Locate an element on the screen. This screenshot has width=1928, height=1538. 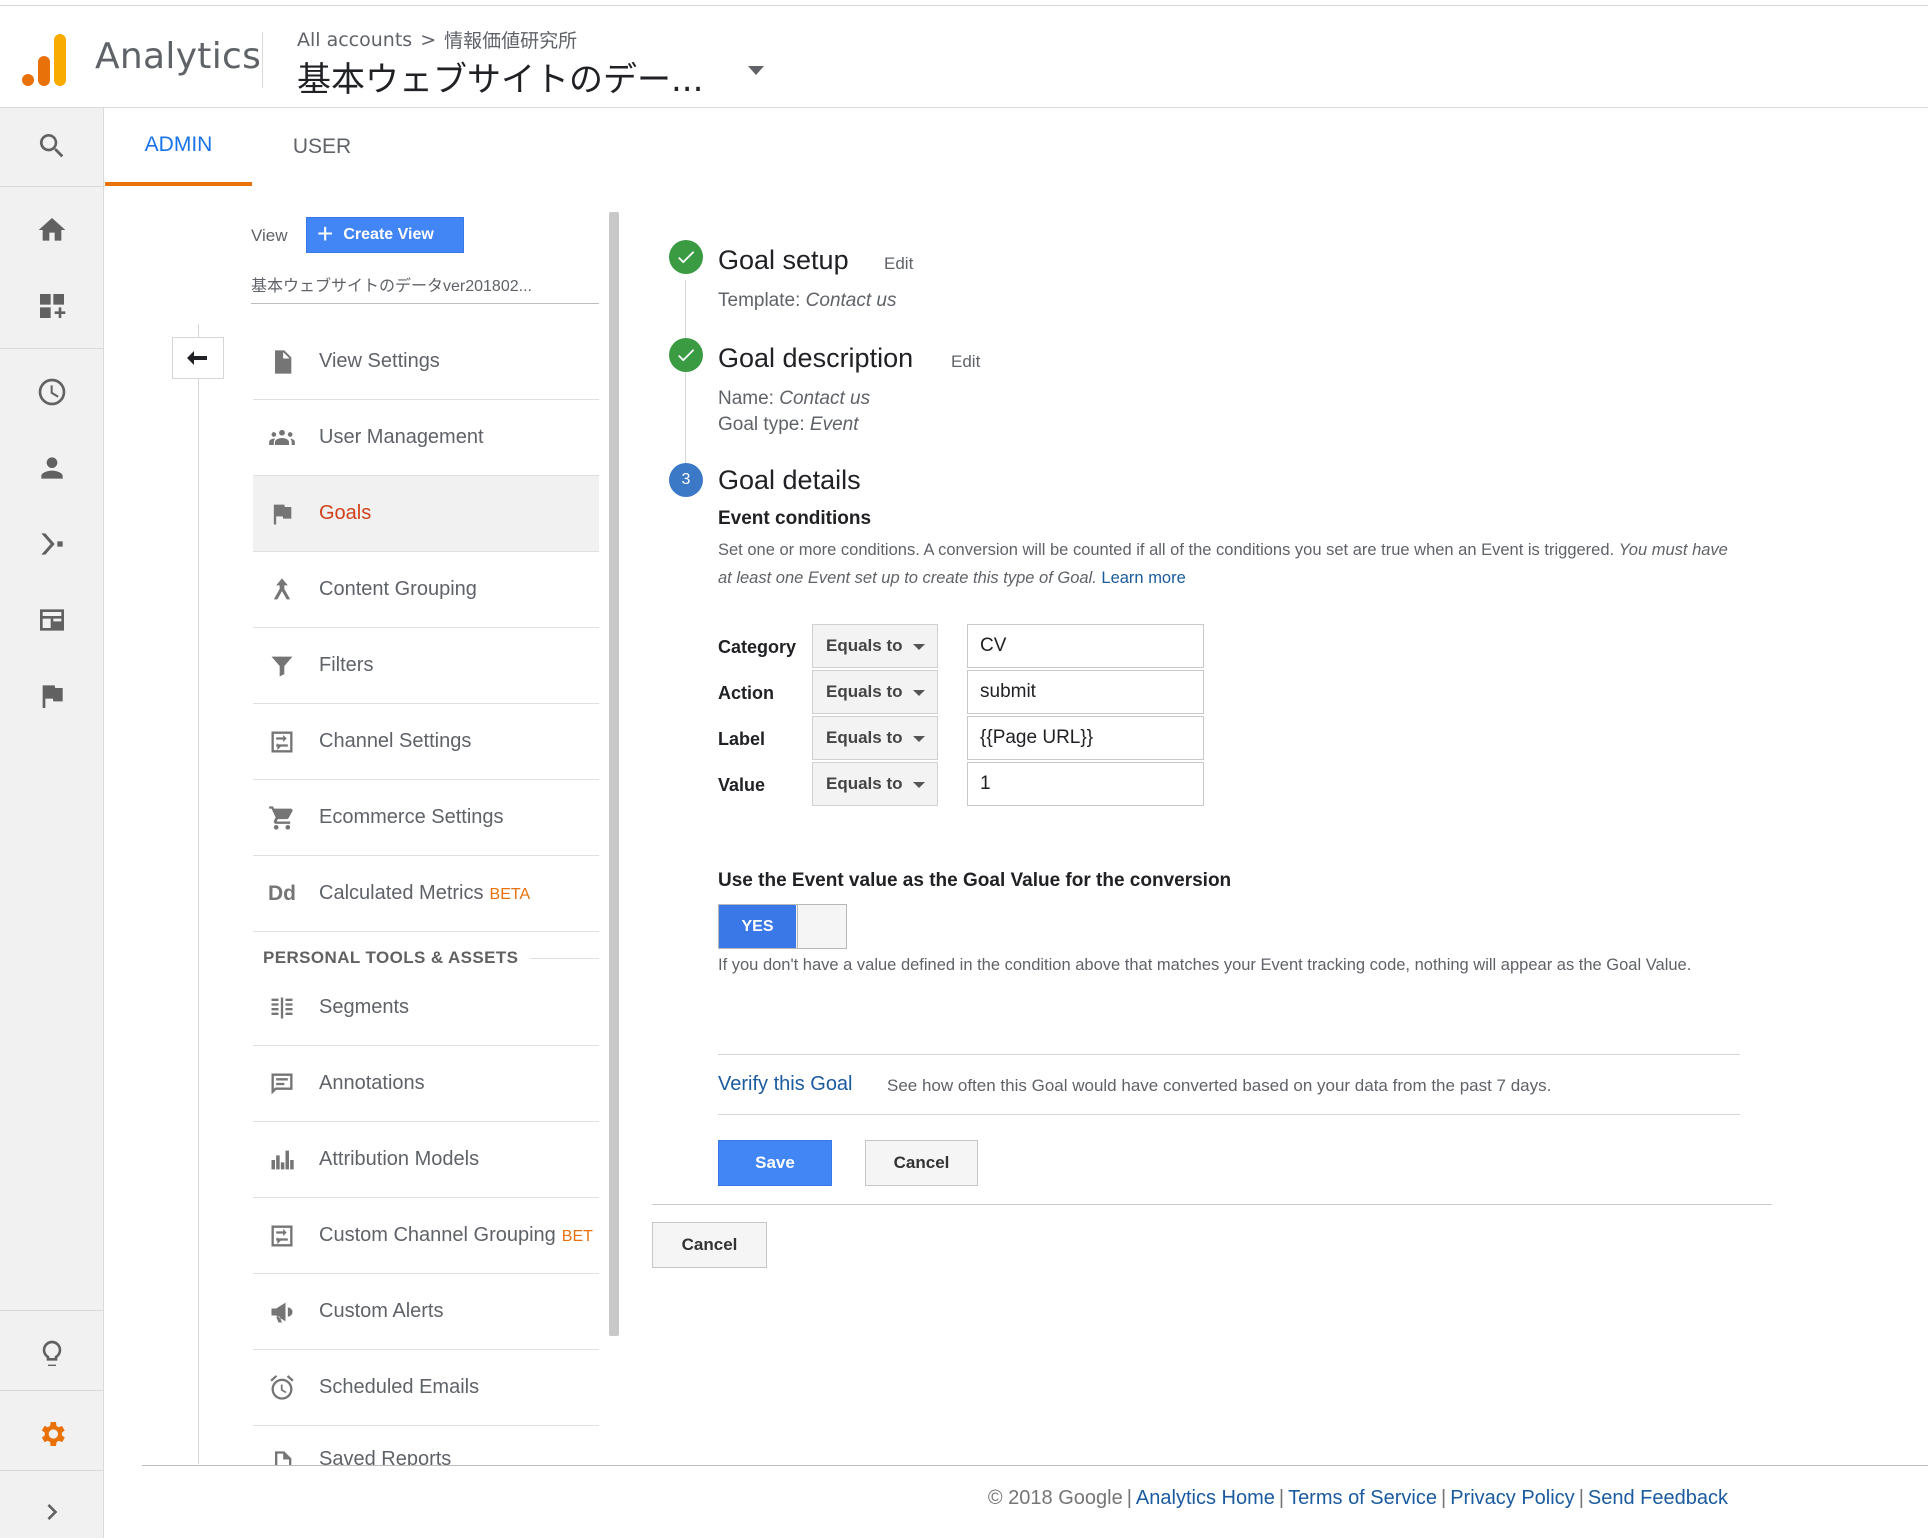
segments-icon is located at coordinates (282, 1008).